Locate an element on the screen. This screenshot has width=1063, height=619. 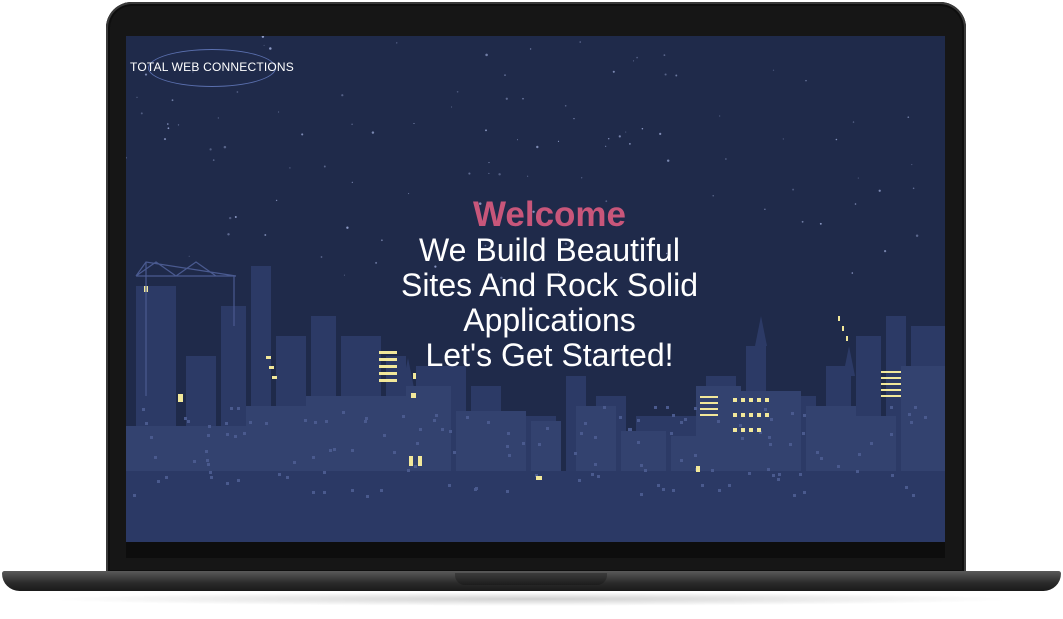
headline-line-2: Sites And Rock Solid is located at coordinates (549, 285).